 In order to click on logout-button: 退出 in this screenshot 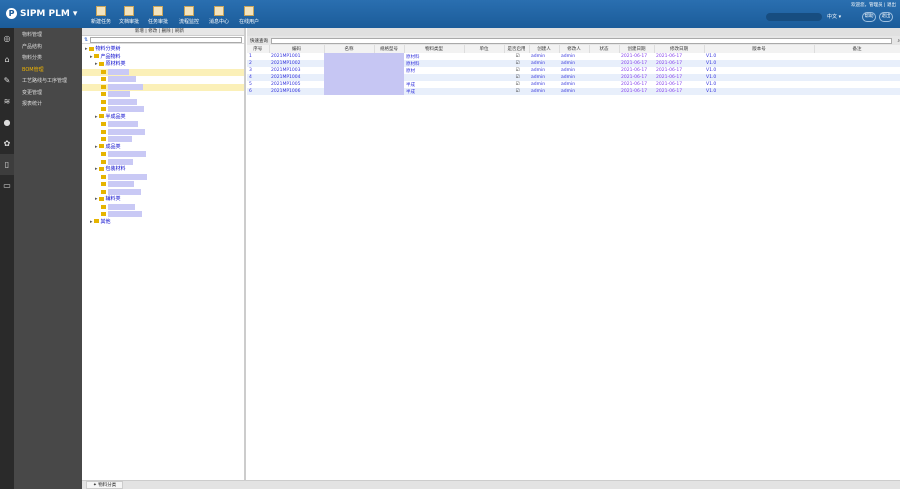, I will do `click(886, 17)`.